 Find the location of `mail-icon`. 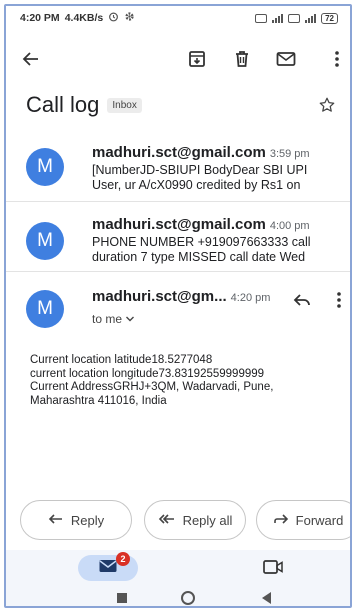

mail-icon is located at coordinates (108, 568).